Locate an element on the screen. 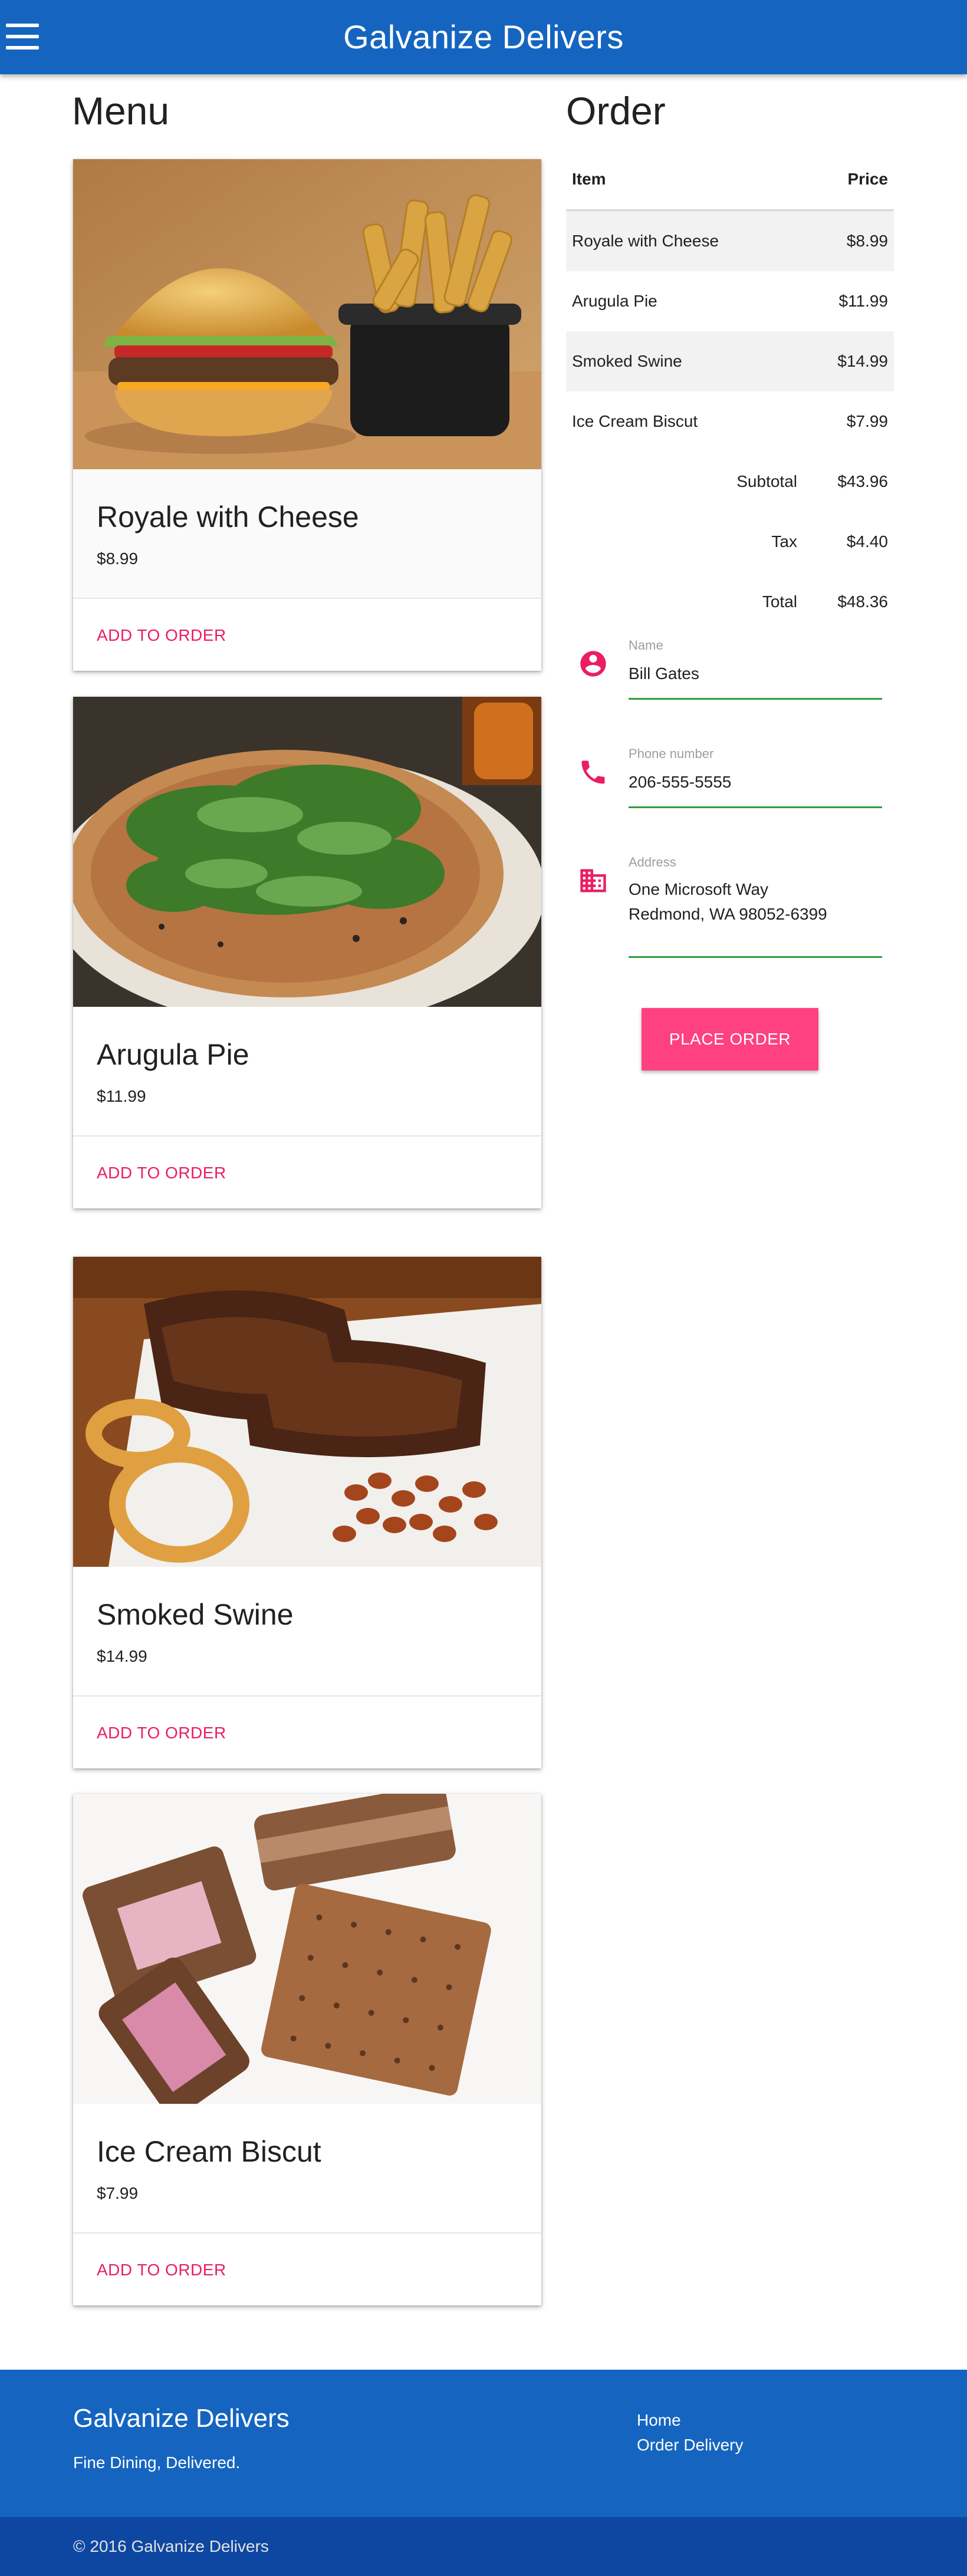 The image size is (967, 2576). footer-tagline: Fine Dining, Delivered. is located at coordinates (157, 2462).